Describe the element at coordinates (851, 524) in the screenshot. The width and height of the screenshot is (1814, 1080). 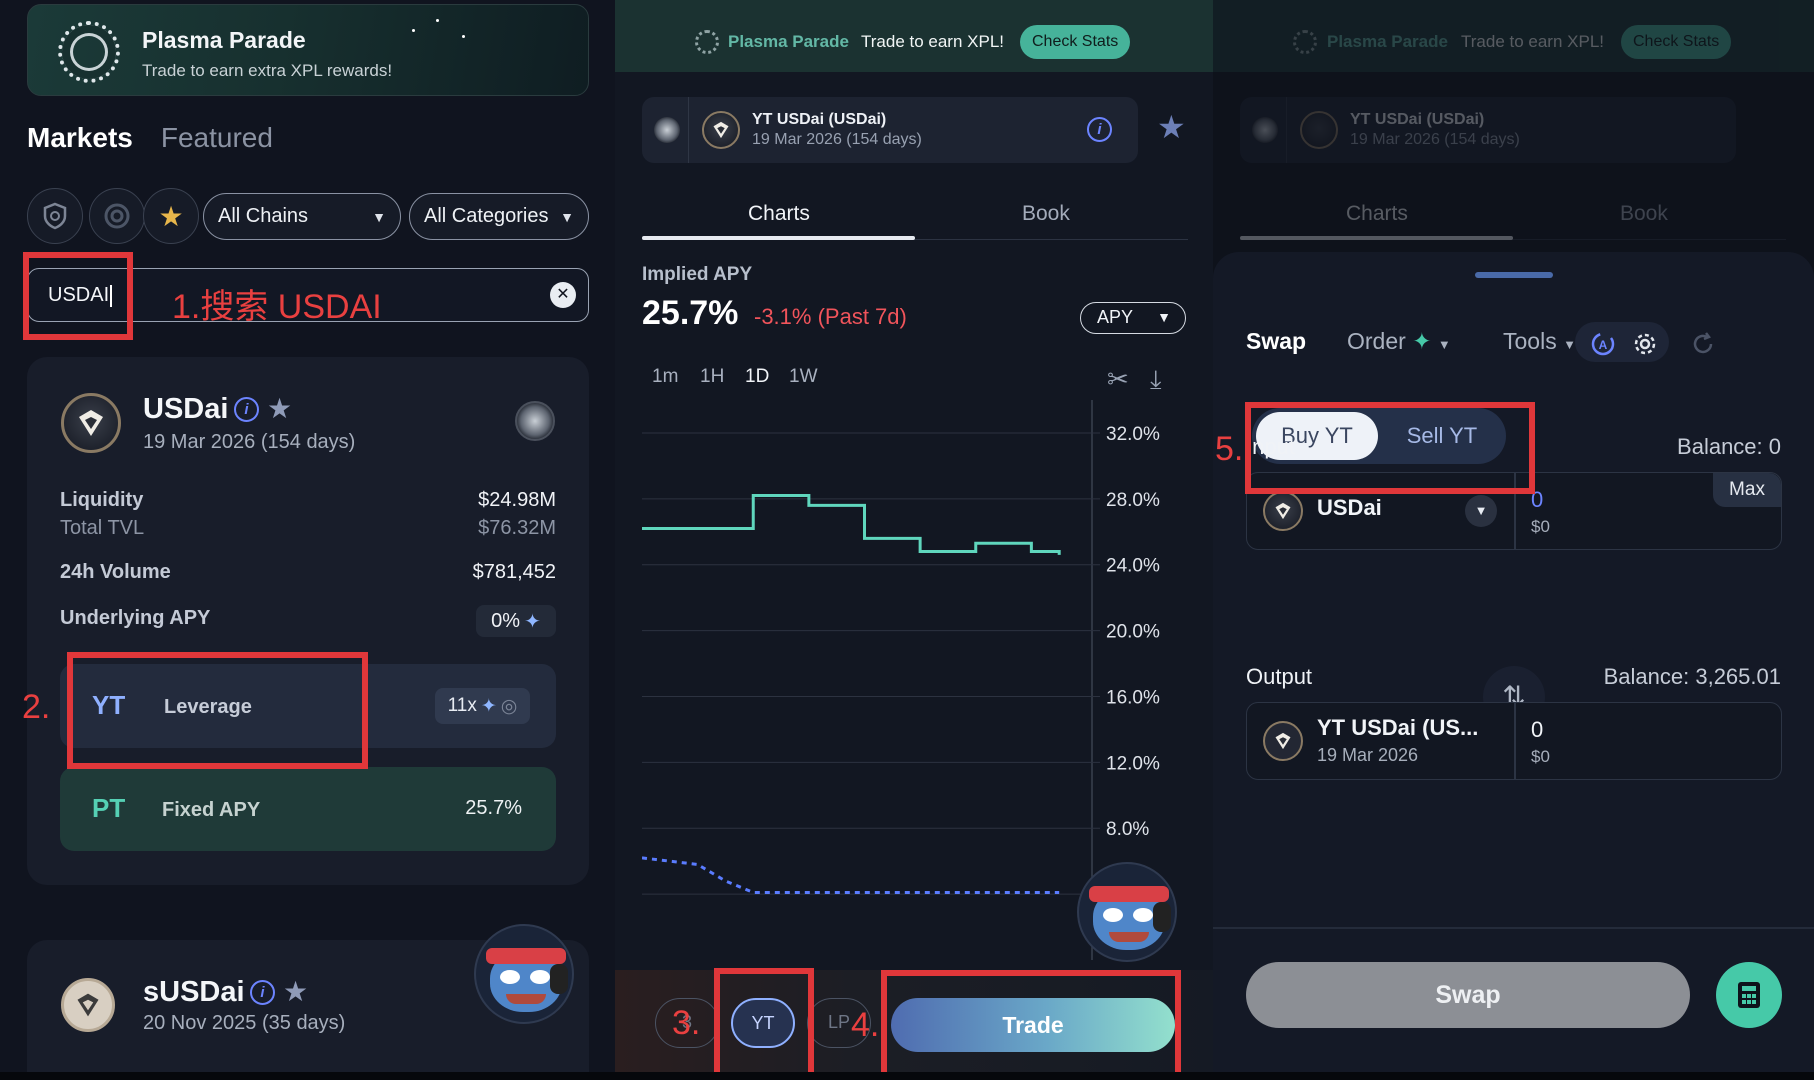
I see `implied-apy-series` at that location.